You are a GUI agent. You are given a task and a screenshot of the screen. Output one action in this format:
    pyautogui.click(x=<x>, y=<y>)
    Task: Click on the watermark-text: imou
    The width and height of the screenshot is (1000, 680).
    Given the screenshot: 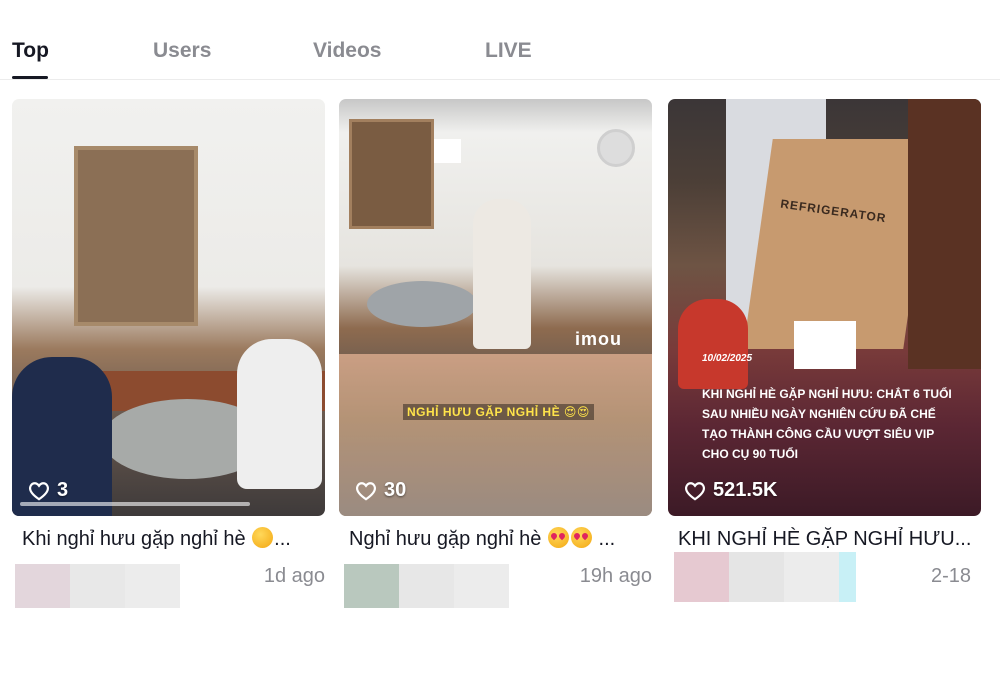 What is the action you would take?
    pyautogui.click(x=598, y=339)
    